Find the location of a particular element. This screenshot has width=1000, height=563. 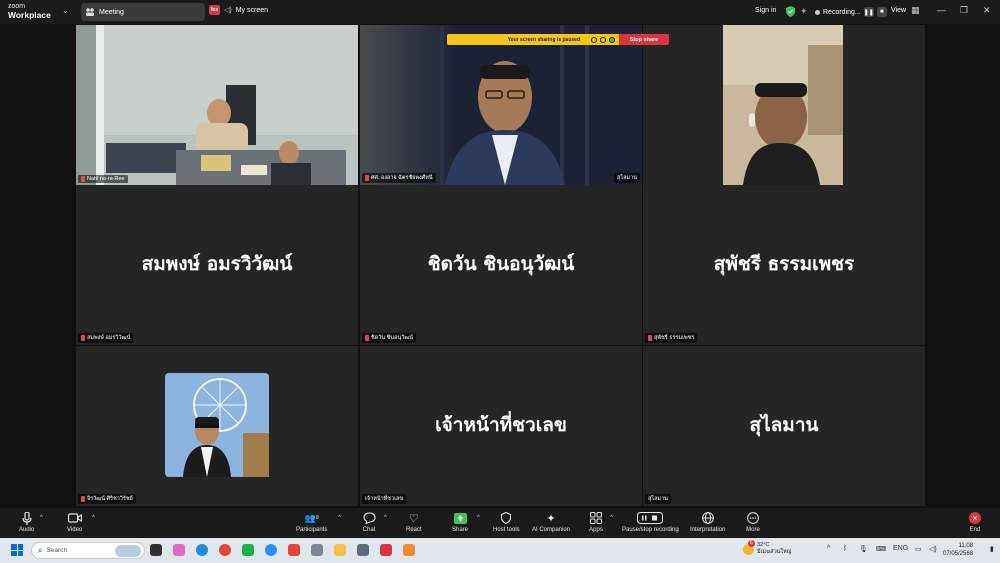

share-options-chevron-icon: ^ is located at coordinates (478, 518).